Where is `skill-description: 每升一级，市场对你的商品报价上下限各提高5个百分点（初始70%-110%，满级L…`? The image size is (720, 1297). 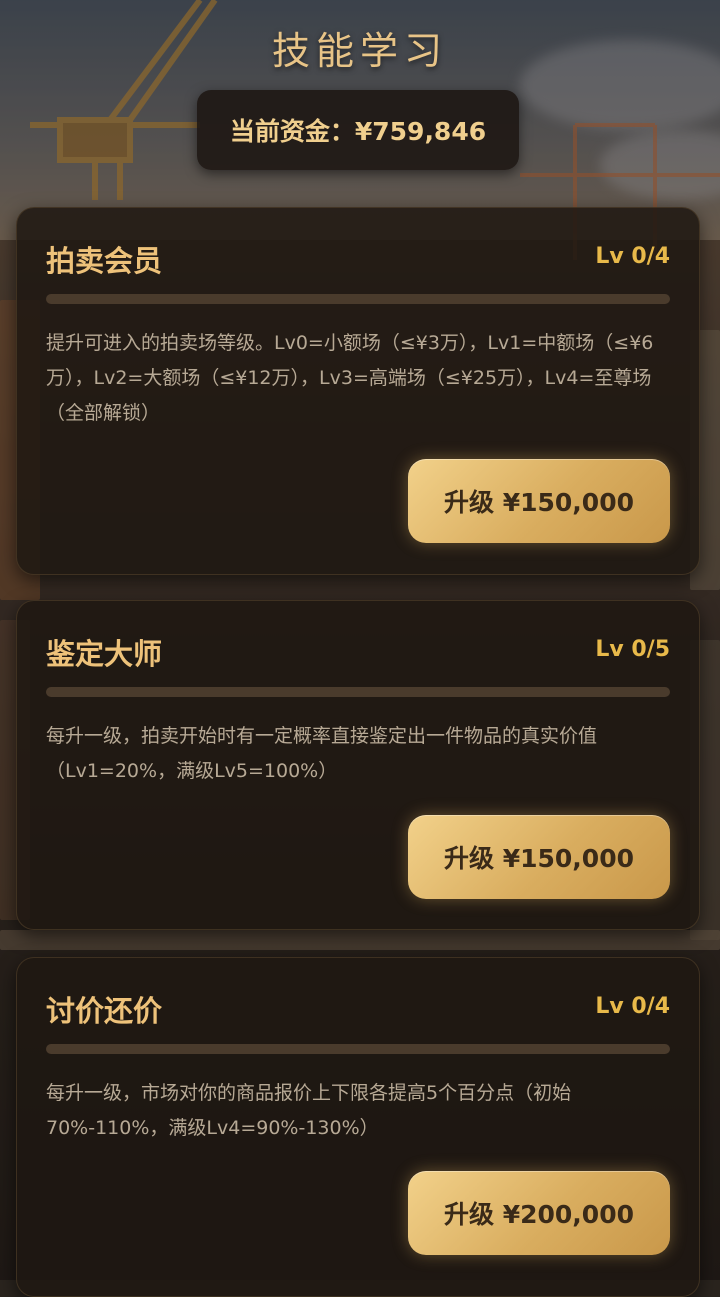 skill-description: 每升一级，市场对你的商品报价上下限各提高5个百分点（初始70%-110%，满级L… is located at coordinates (309, 1110).